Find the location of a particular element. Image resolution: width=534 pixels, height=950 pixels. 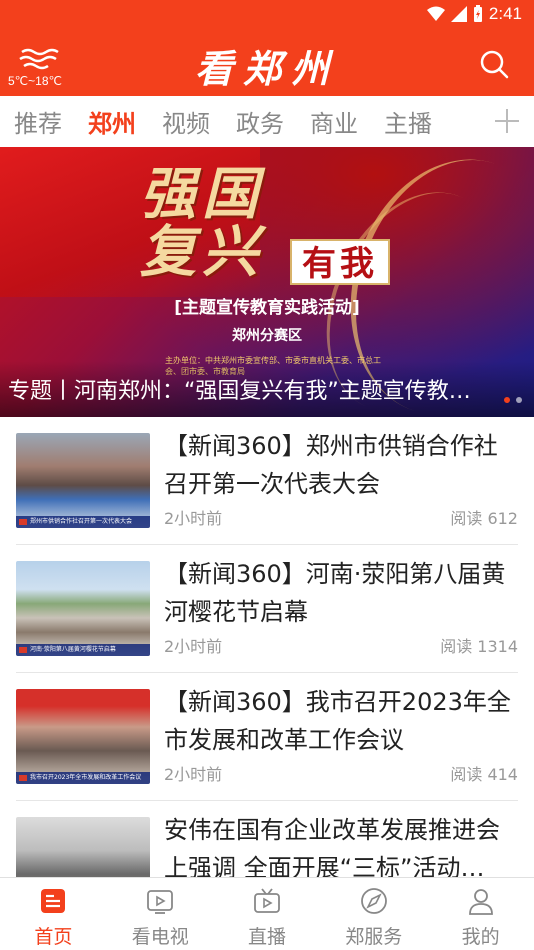

thumbnail-caption: 河南·荥阳第八届黄河樱花节启幕 is located at coordinates (83, 650).